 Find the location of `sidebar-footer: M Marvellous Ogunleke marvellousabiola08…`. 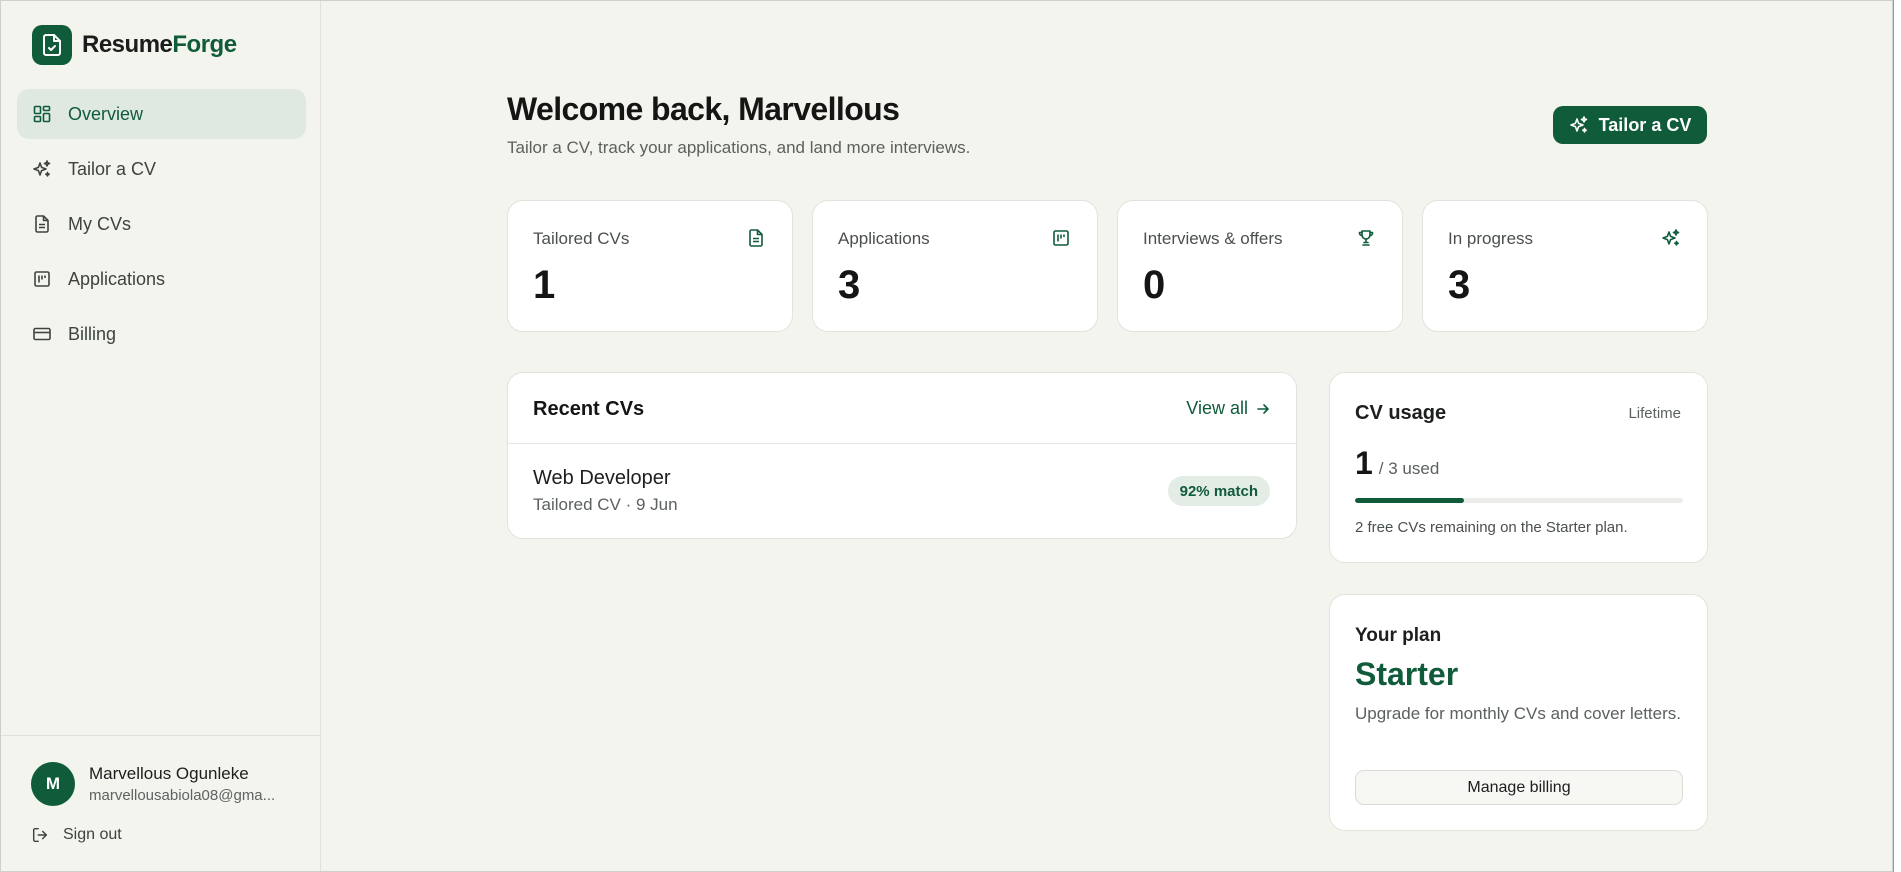

sidebar-footer: M Marvellous Ogunleke marvellousabiola08… is located at coordinates (160, 803).